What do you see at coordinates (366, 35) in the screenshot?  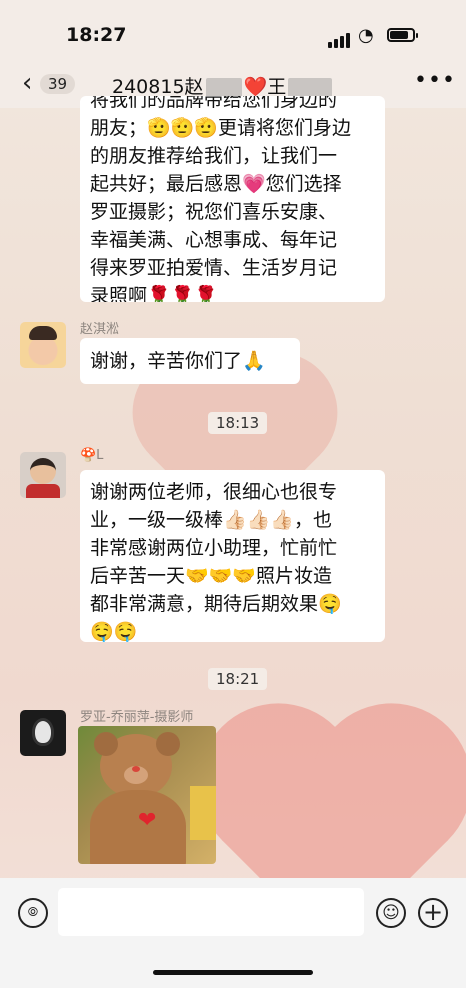 I see `wifi-icon: ◔` at bounding box center [366, 35].